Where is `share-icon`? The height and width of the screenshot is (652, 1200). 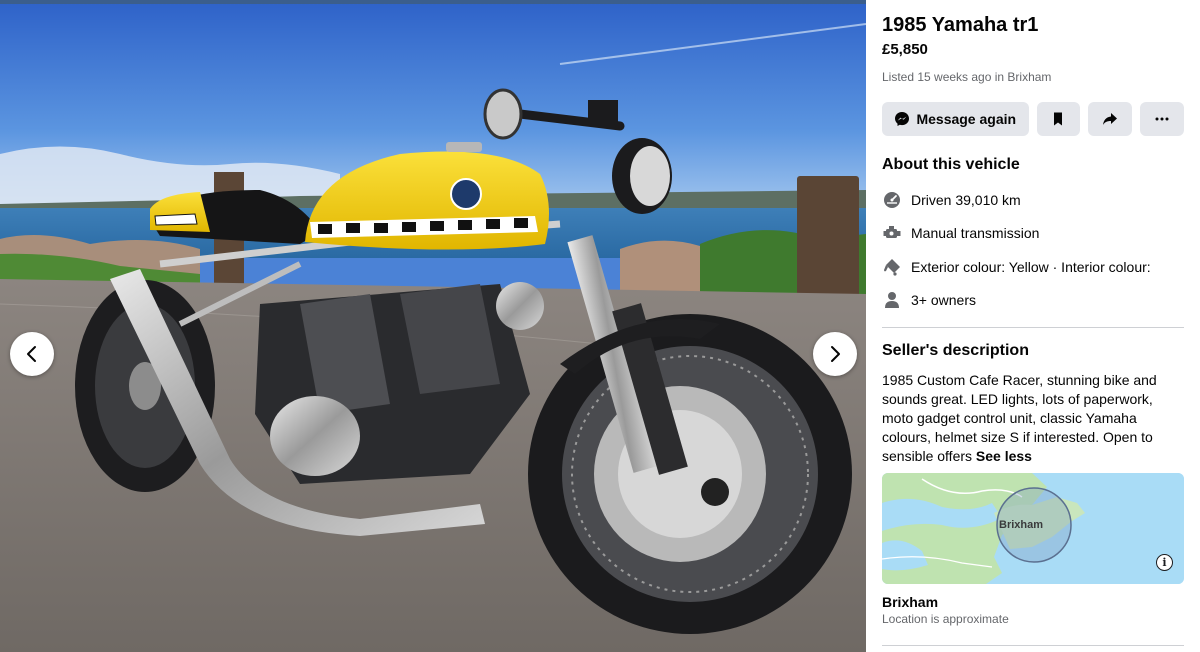 share-icon is located at coordinates (1110, 119).